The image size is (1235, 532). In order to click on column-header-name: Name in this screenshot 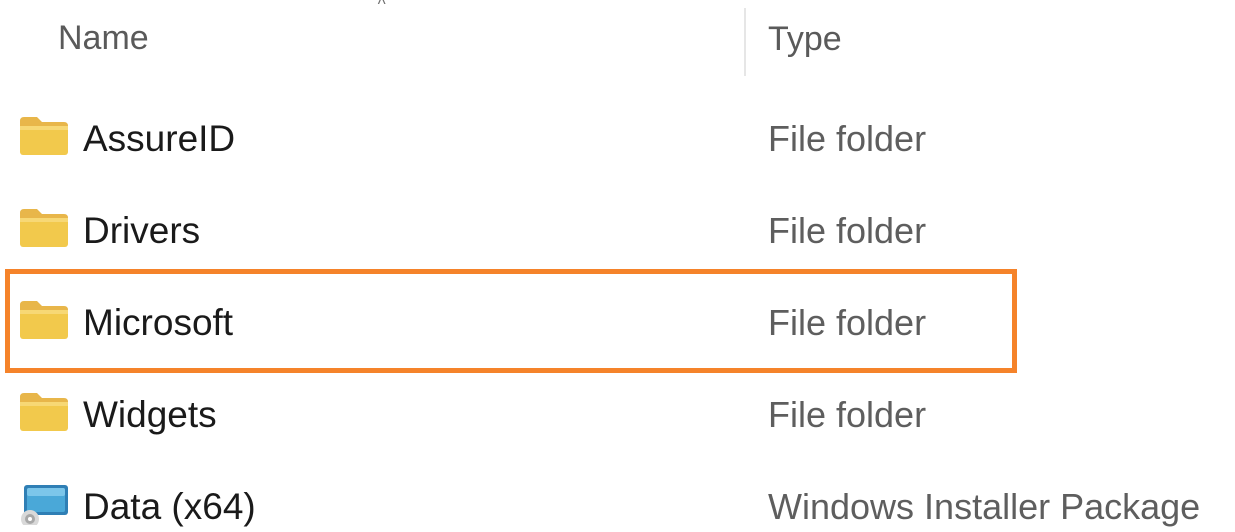, I will do `click(103, 38)`.